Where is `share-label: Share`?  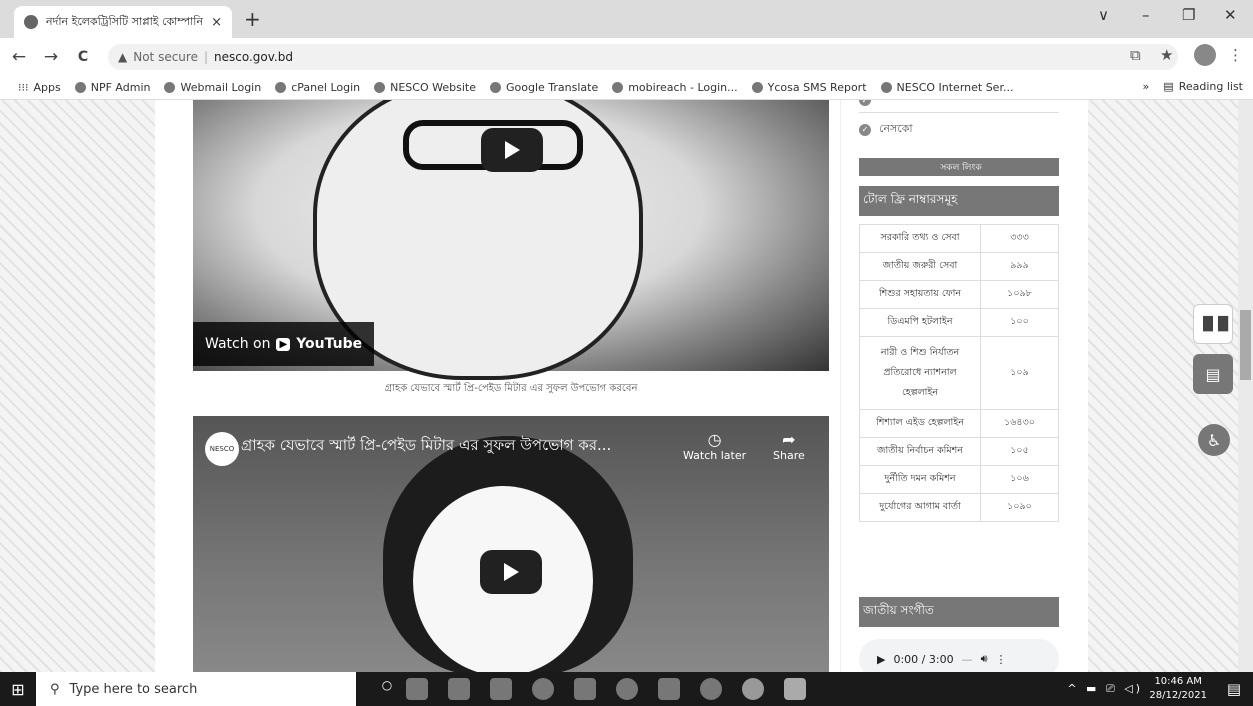 share-label: Share is located at coordinates (789, 455).